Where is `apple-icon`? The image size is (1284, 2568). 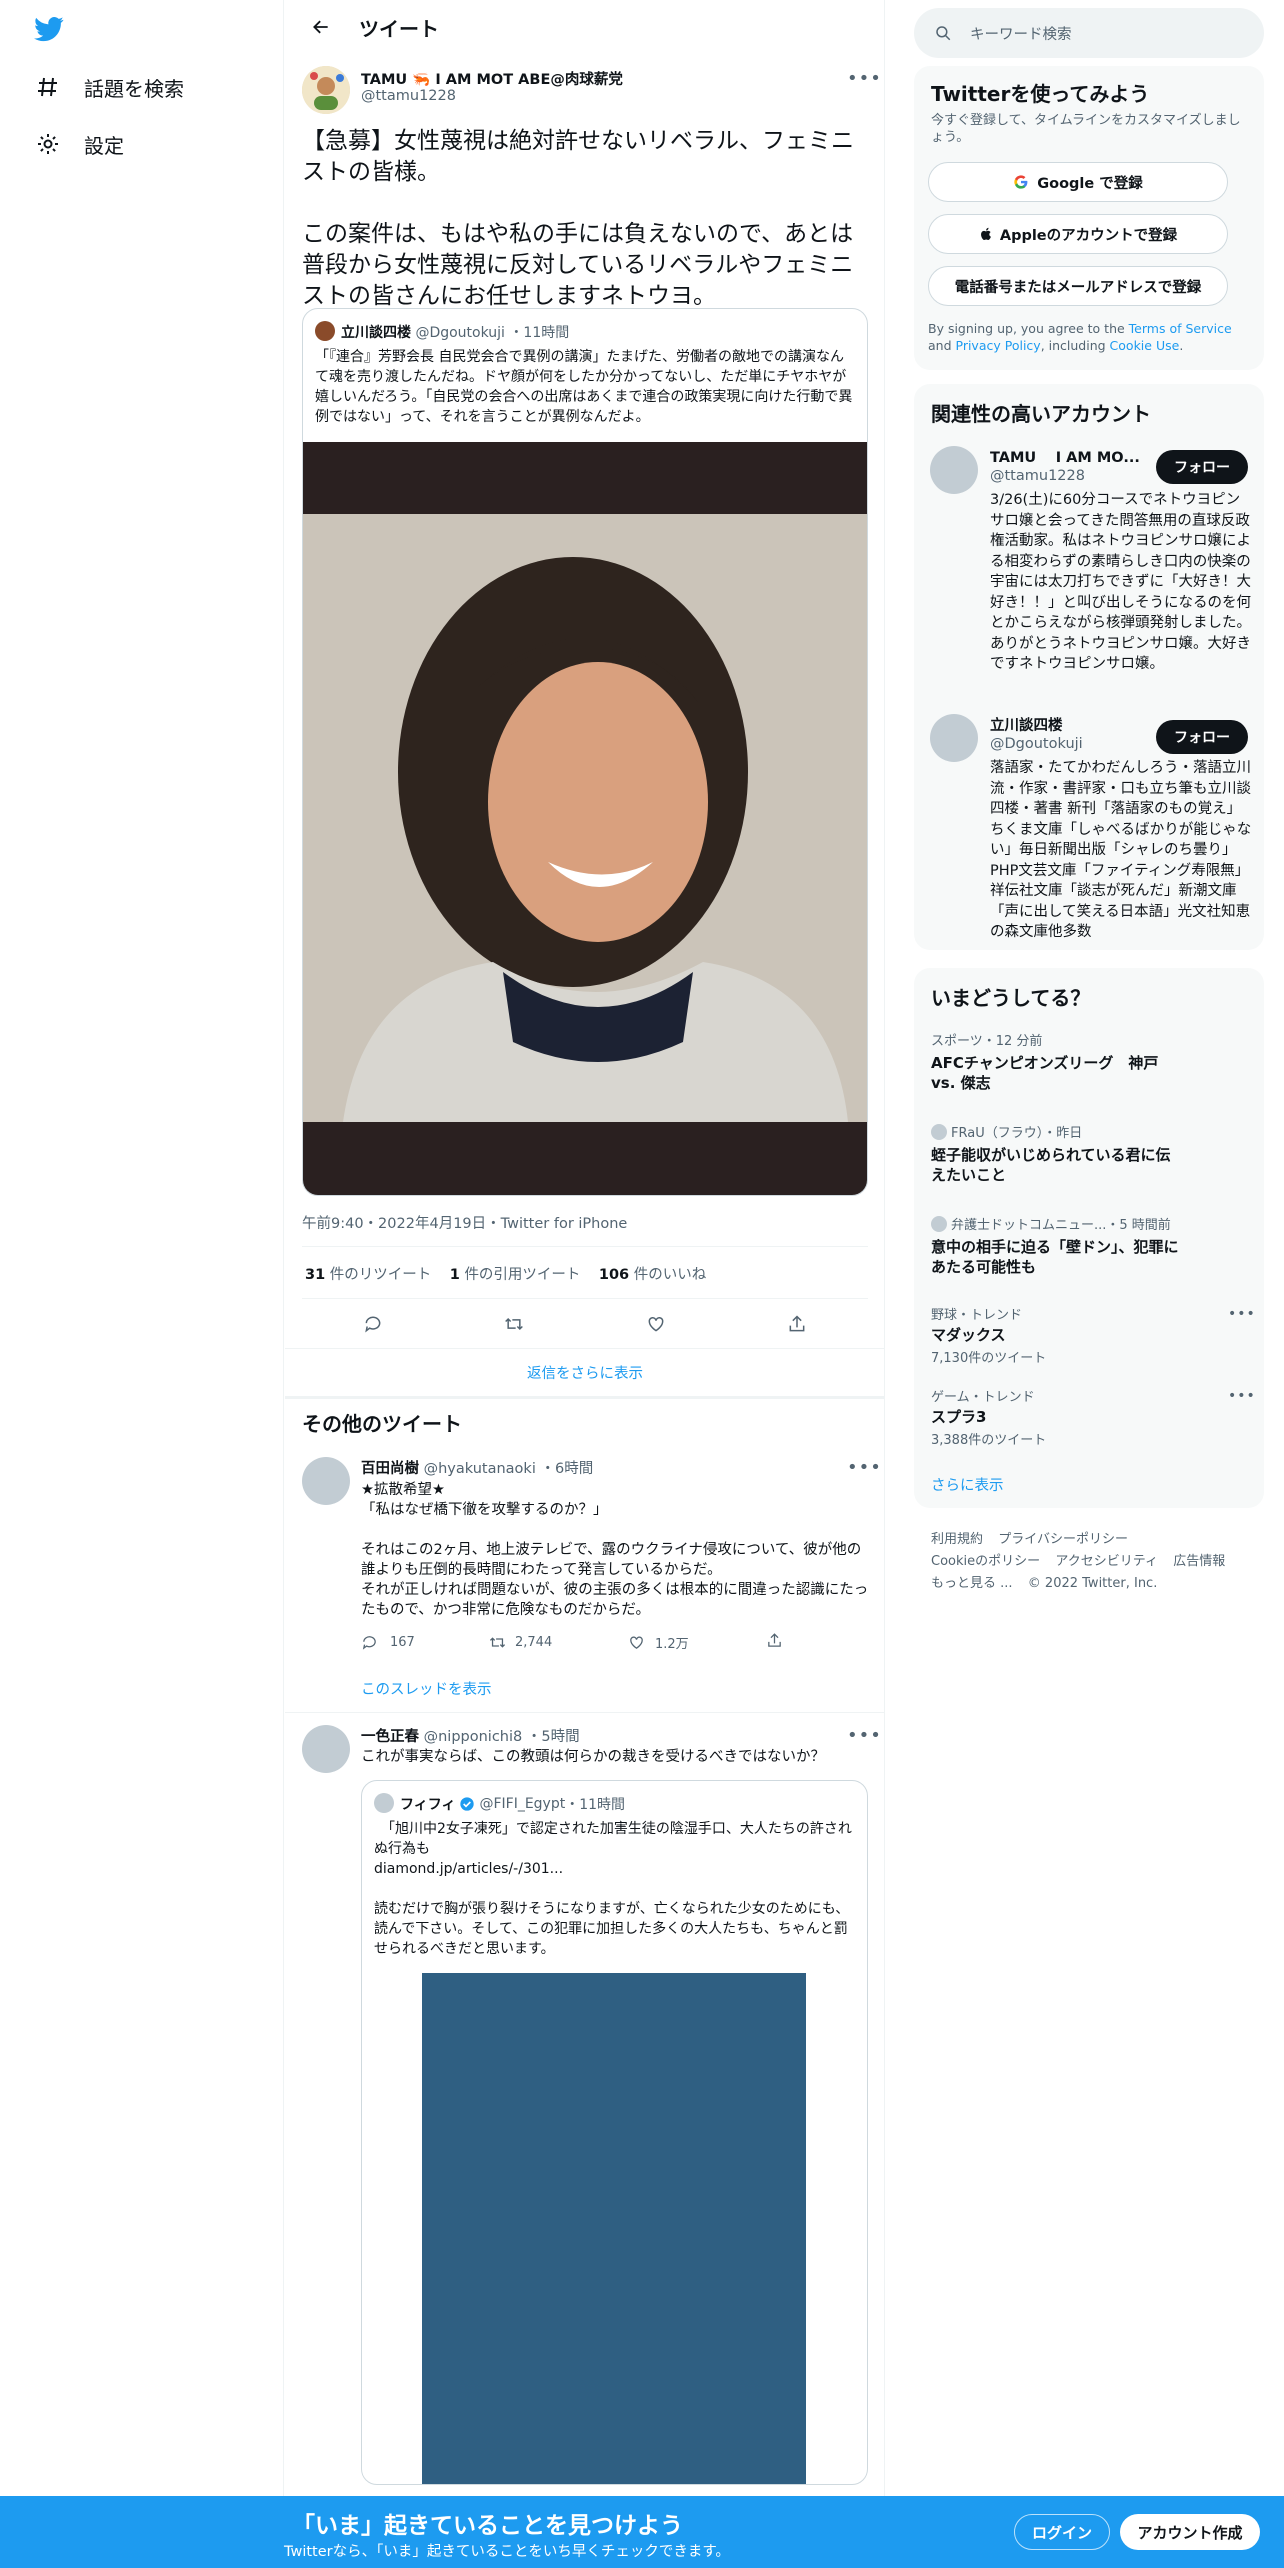 apple-icon is located at coordinates (986, 234).